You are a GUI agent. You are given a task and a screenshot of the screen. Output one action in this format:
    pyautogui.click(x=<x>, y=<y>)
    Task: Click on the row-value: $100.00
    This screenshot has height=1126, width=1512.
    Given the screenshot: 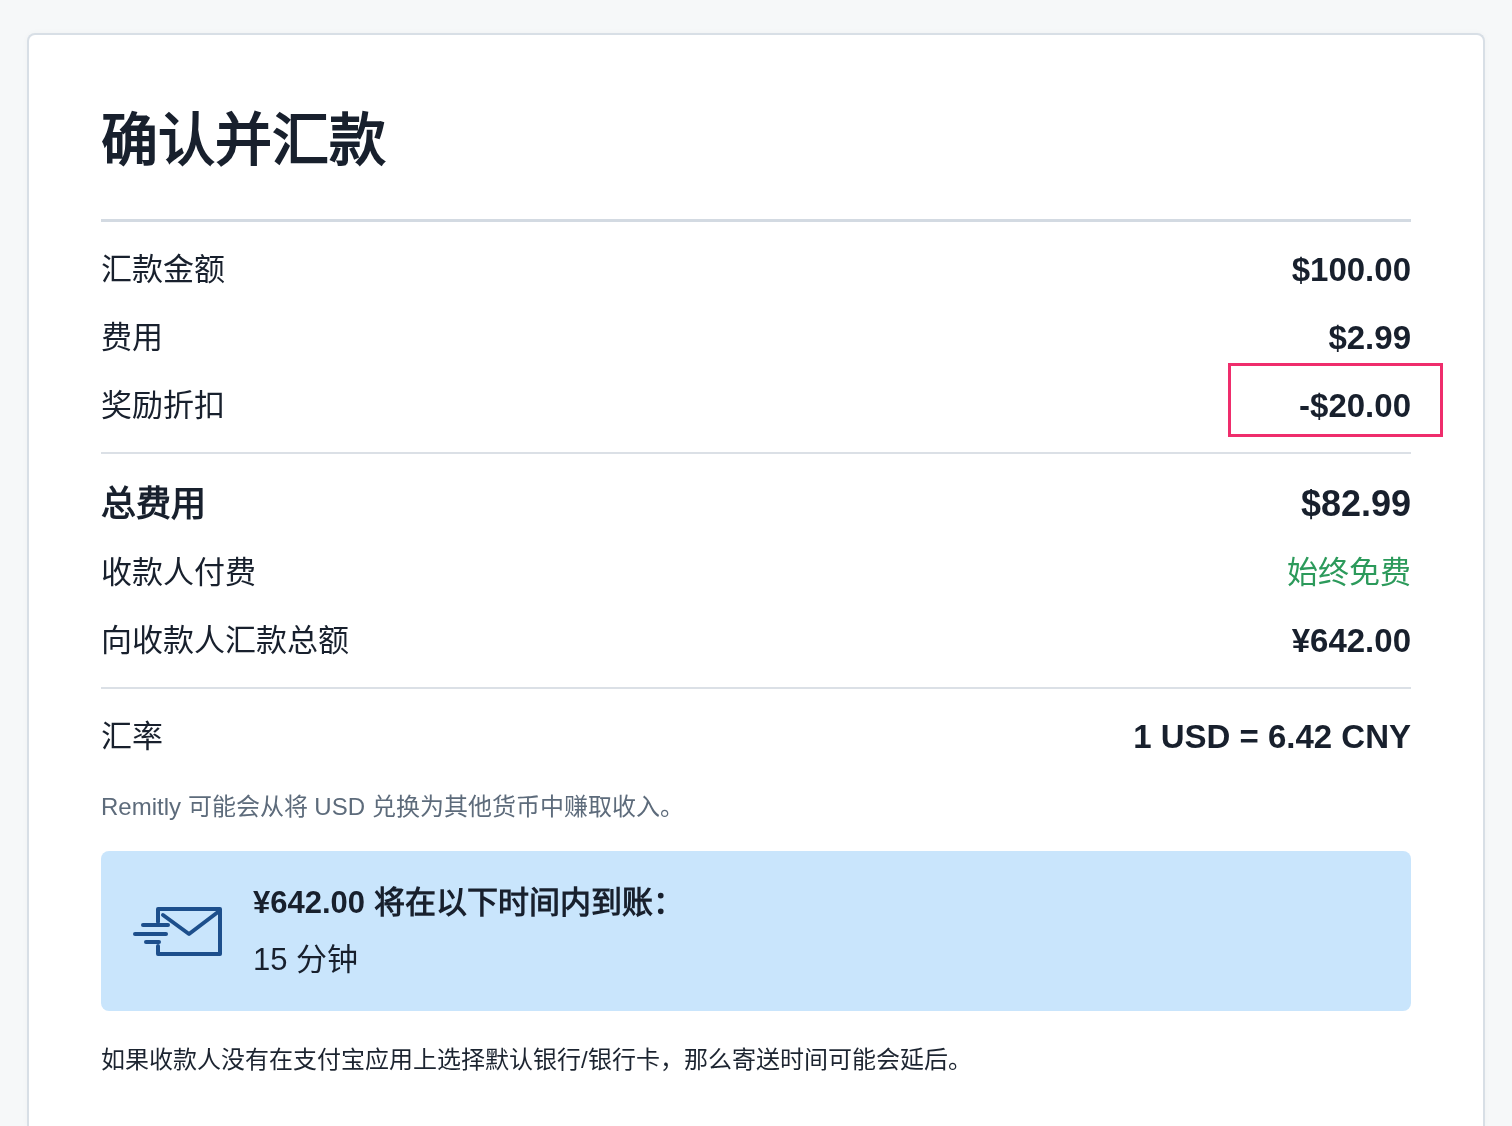 What is the action you would take?
    pyautogui.click(x=1351, y=270)
    